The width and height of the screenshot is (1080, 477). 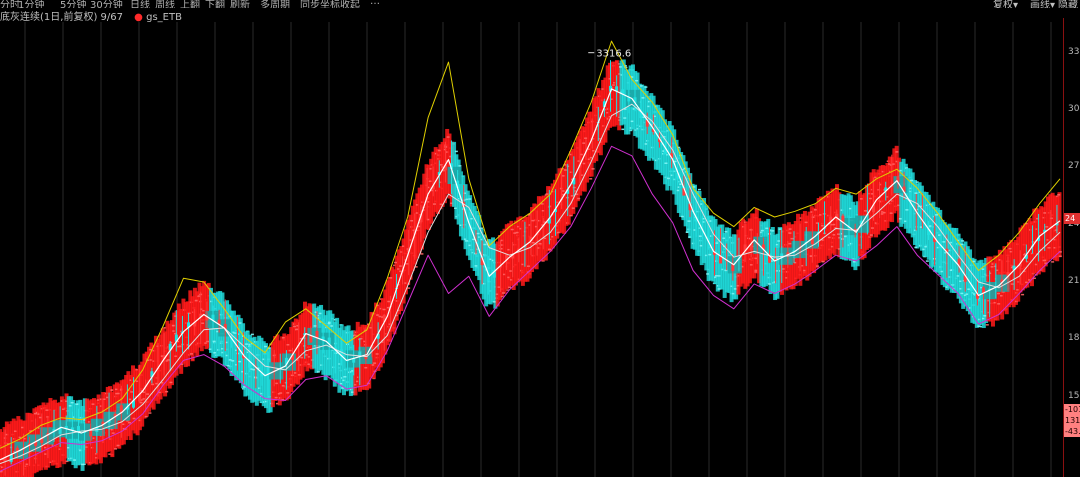 What do you see at coordinates (1074, 51) in the screenshot?
I see `price-axis-tick: 33` at bounding box center [1074, 51].